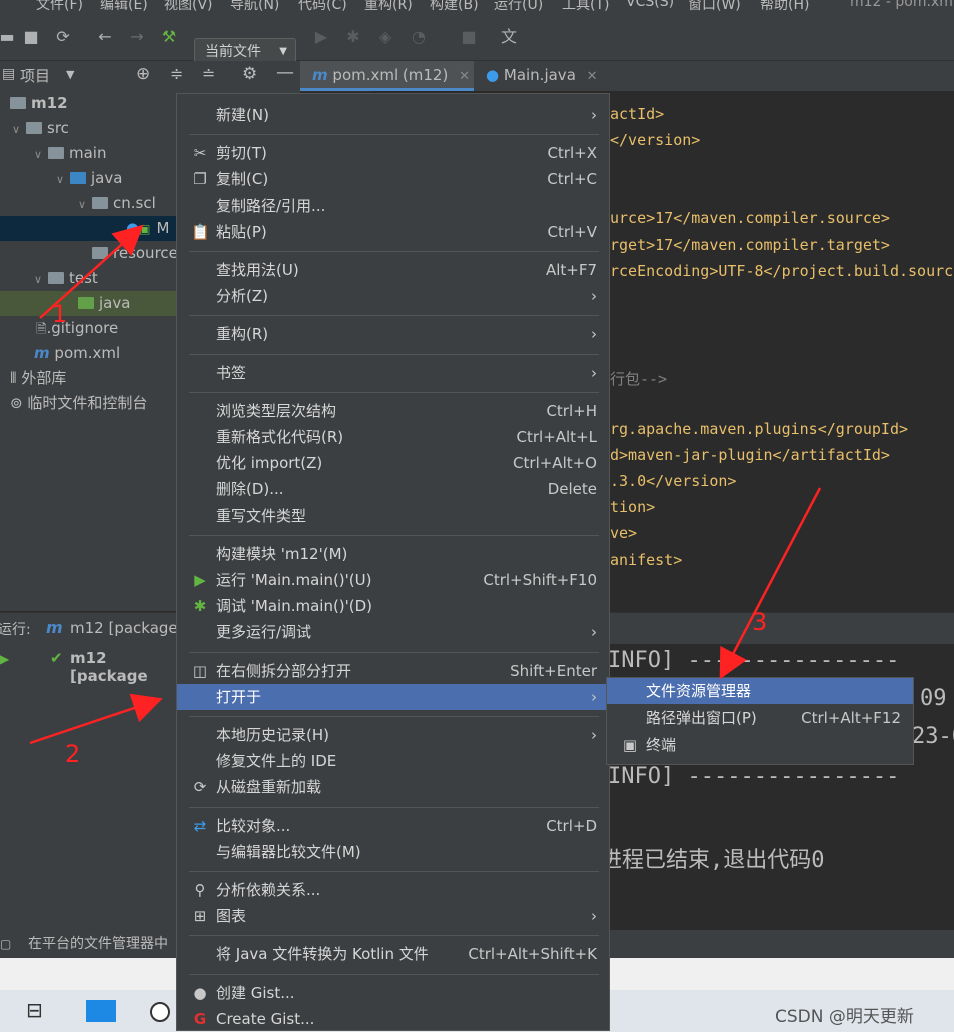  I want to click on menu-item: 与编辑器比较文件(M), so click(393, 852).